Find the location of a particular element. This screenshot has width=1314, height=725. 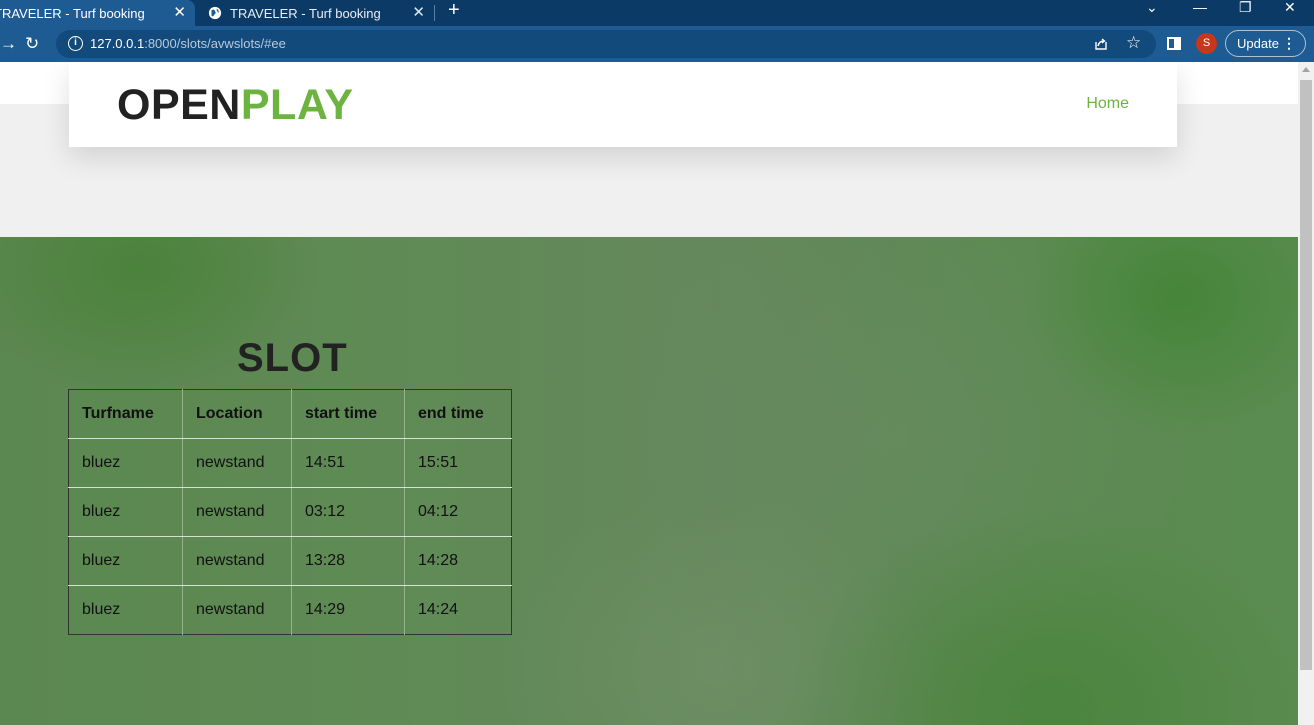

column-header: start time is located at coordinates (348, 414).